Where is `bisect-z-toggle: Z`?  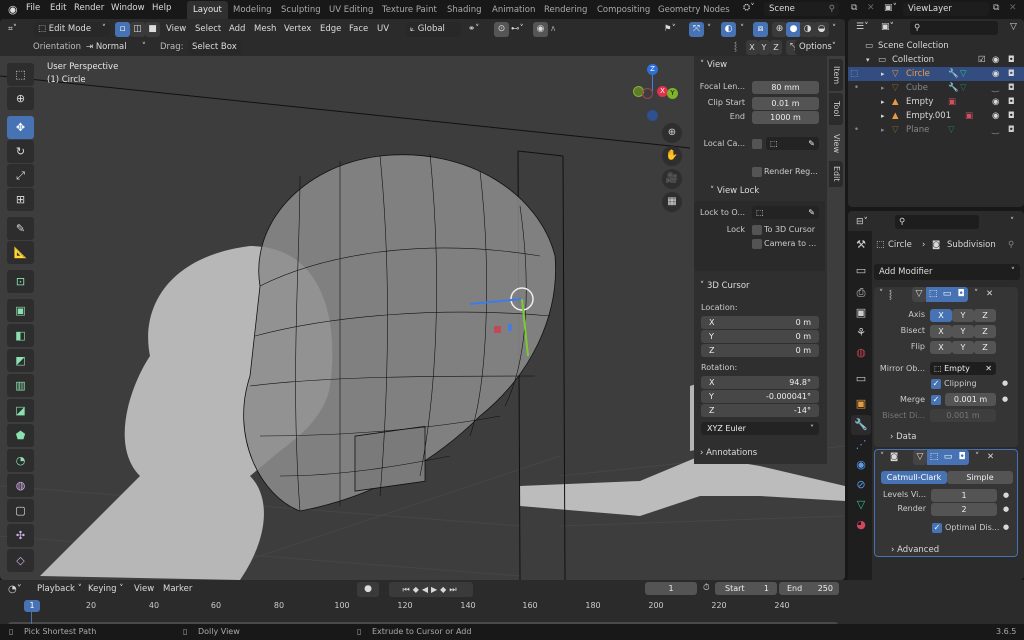 bisect-z-toggle: Z is located at coordinates (985, 331).